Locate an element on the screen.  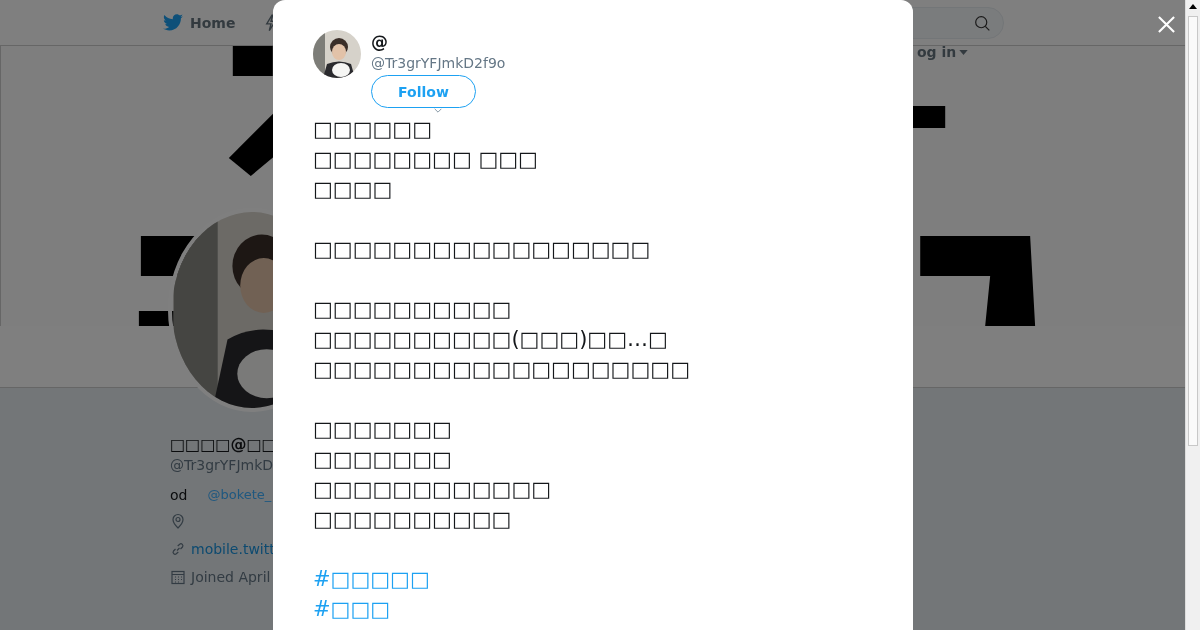
website-link: mobile.twitt is located at coordinates (233, 549).